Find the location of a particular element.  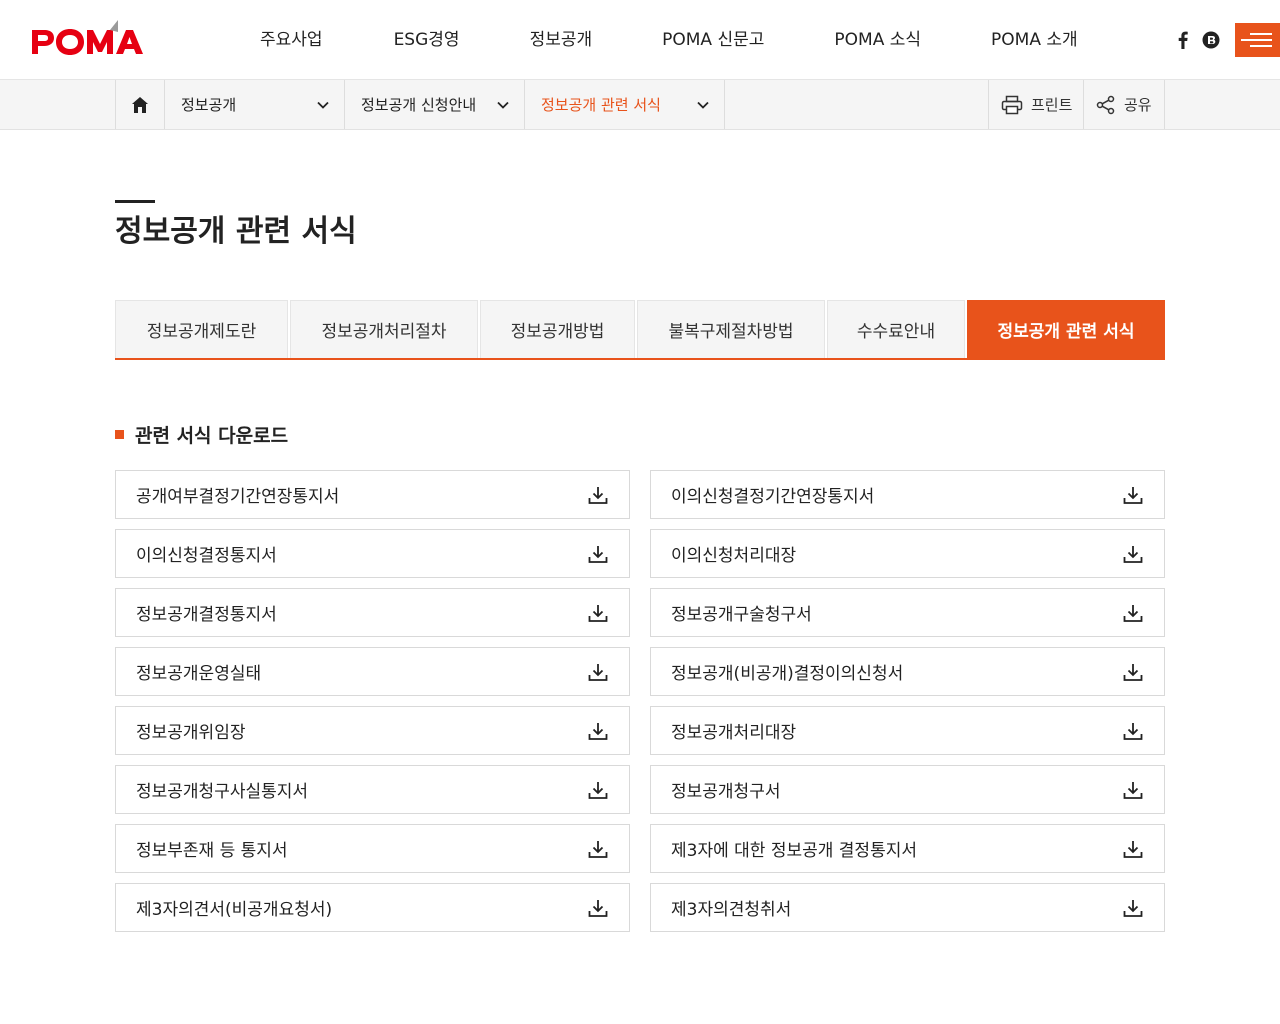

location-depth2-label: 정보공개 신청안내 is located at coordinates (419, 105).